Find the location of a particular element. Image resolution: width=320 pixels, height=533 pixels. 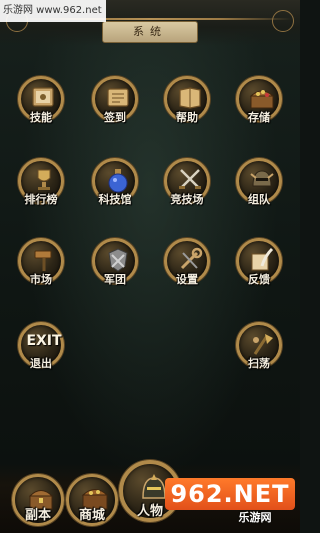

settings-label: 设置 is located at coordinates (187, 279).